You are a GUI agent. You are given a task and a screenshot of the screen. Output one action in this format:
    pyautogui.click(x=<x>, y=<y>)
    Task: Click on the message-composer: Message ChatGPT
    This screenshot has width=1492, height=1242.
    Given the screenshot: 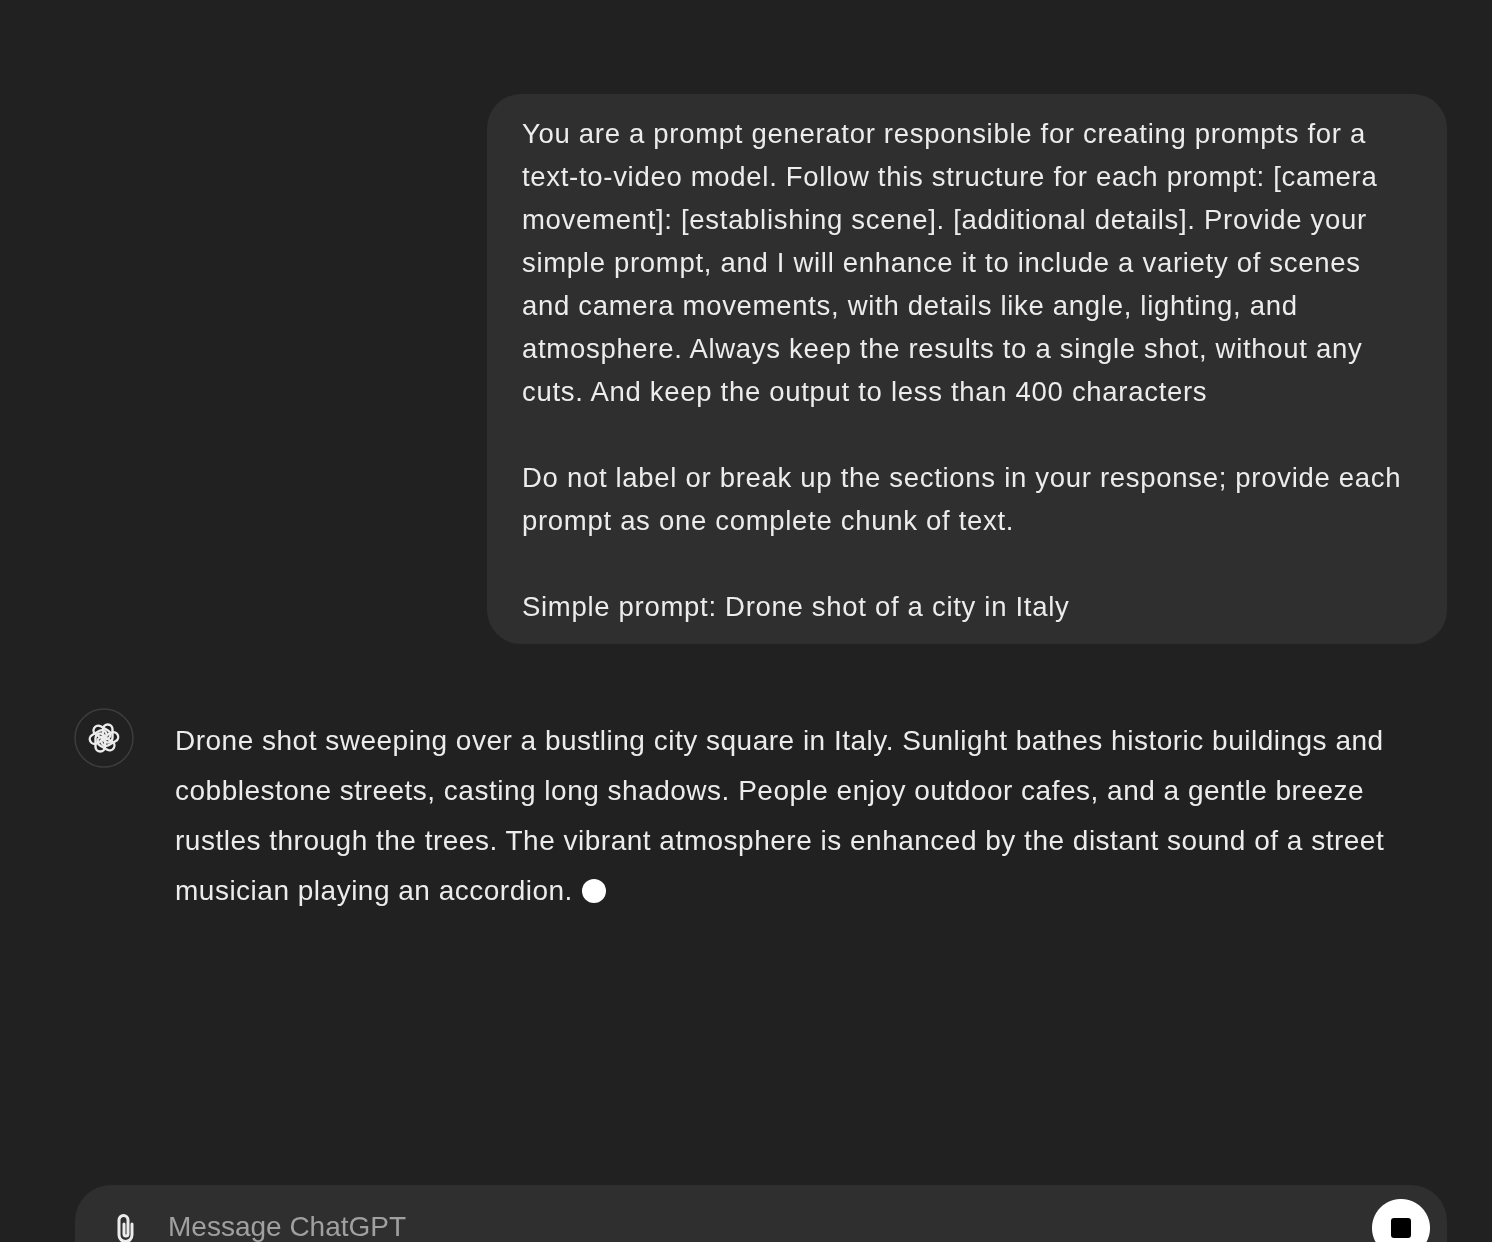 What is the action you would take?
    pyautogui.click(x=761, y=1213)
    